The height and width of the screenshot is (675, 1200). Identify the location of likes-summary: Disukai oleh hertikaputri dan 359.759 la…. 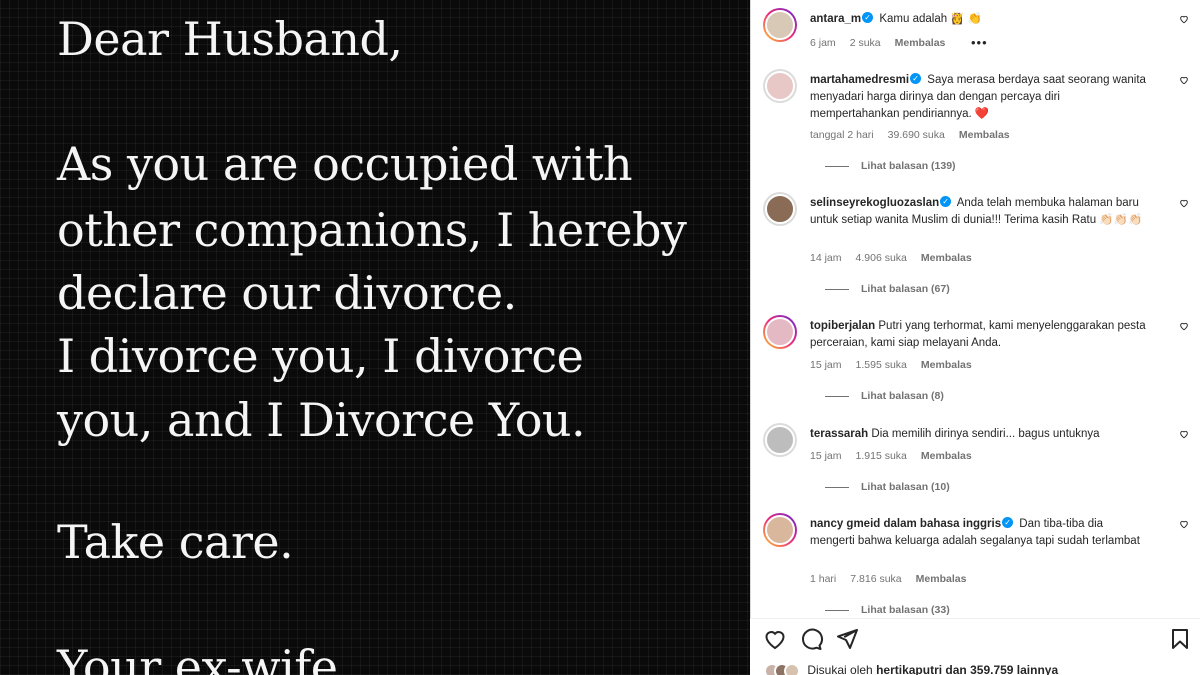
(911, 669).